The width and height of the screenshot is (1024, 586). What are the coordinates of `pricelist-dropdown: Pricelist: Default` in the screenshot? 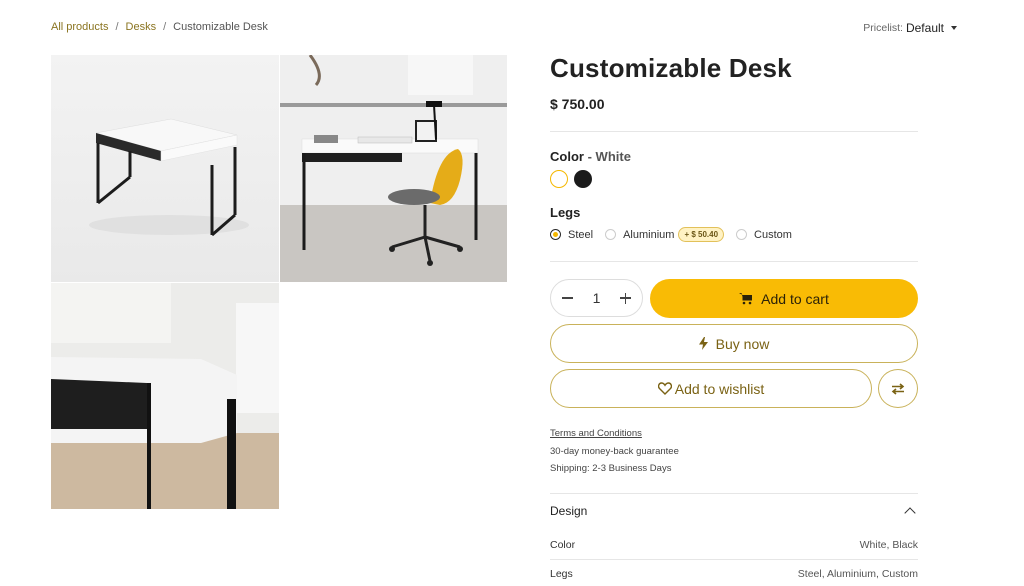 It's located at (910, 28).